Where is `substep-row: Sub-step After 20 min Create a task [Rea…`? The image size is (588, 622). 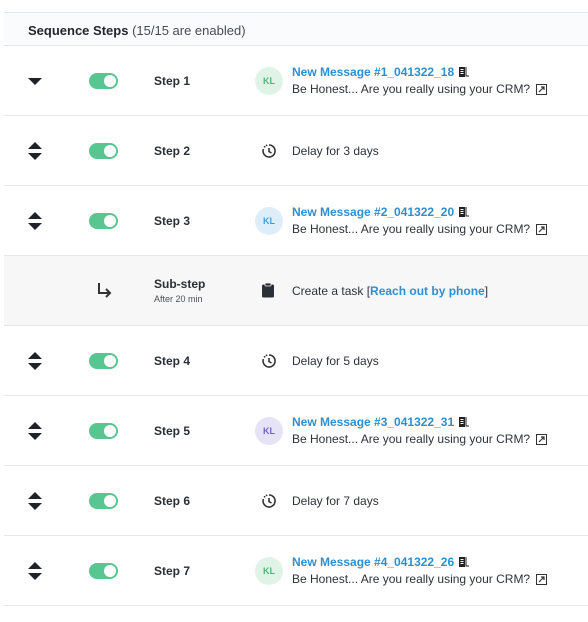
substep-row: Sub-step After 20 min Create a task [Rea… is located at coordinates (296, 291).